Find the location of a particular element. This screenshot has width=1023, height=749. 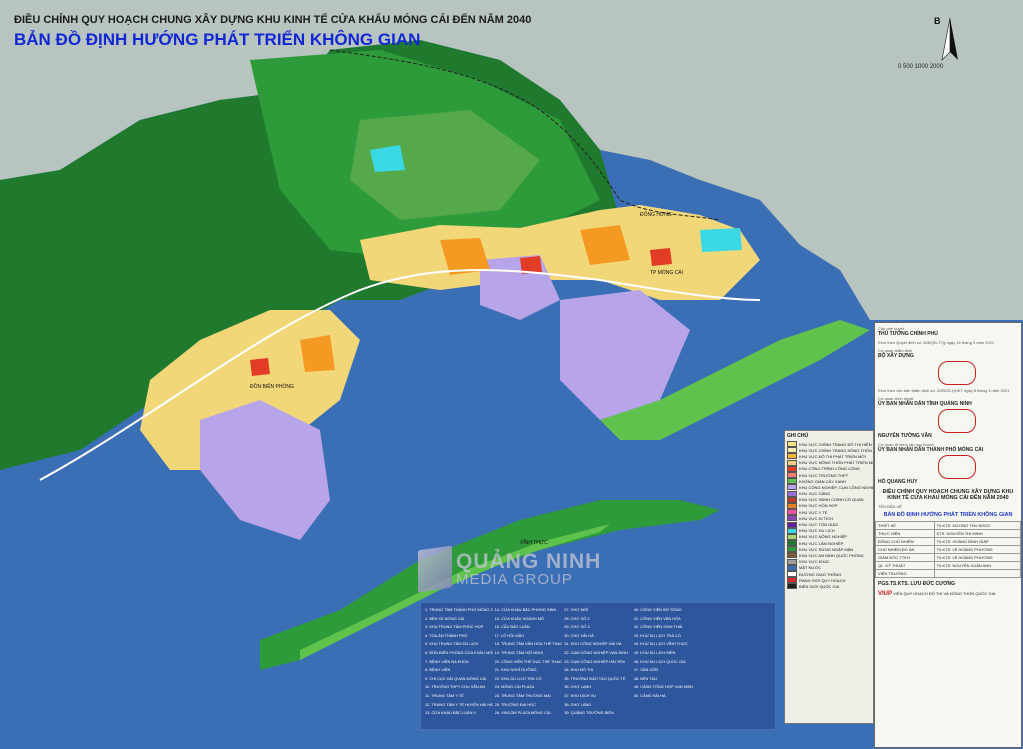

note-item: 33. CỤM CÔNG NGHIỆP HẢI YÊN is located at coordinates (594, 661).